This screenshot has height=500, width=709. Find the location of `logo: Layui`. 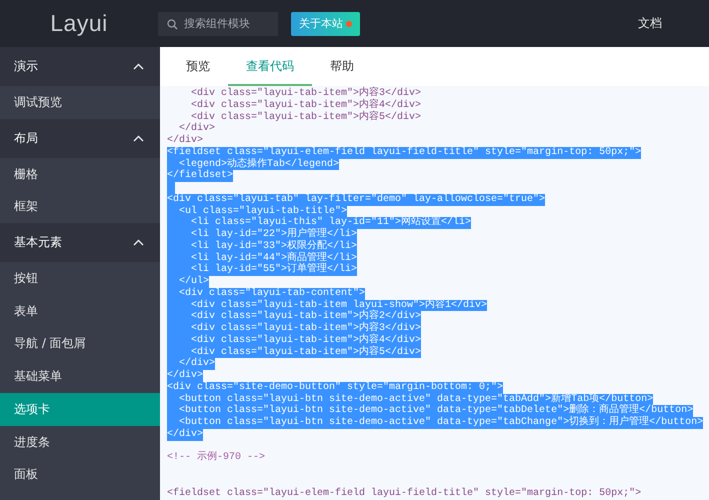

logo: Layui is located at coordinates (79, 23).